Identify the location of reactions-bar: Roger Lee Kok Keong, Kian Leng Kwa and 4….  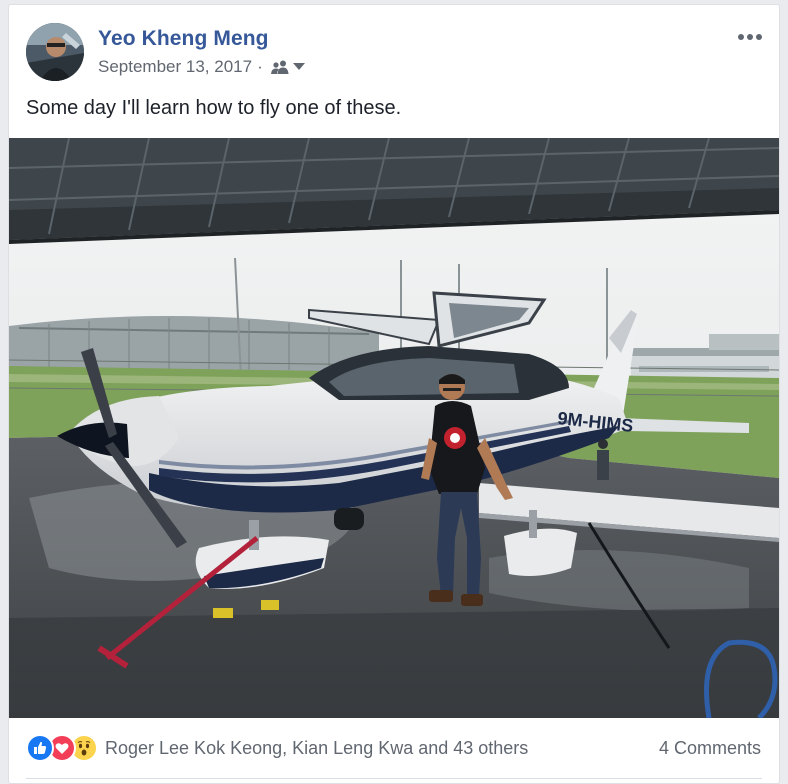
(394, 744).